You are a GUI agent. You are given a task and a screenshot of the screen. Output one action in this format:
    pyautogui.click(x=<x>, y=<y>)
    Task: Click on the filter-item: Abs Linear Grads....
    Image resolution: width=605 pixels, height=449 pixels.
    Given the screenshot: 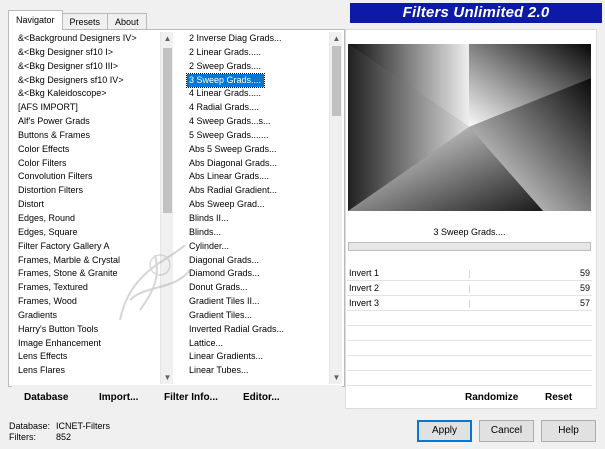 What is the action you would take?
    pyautogui.click(x=256, y=177)
    